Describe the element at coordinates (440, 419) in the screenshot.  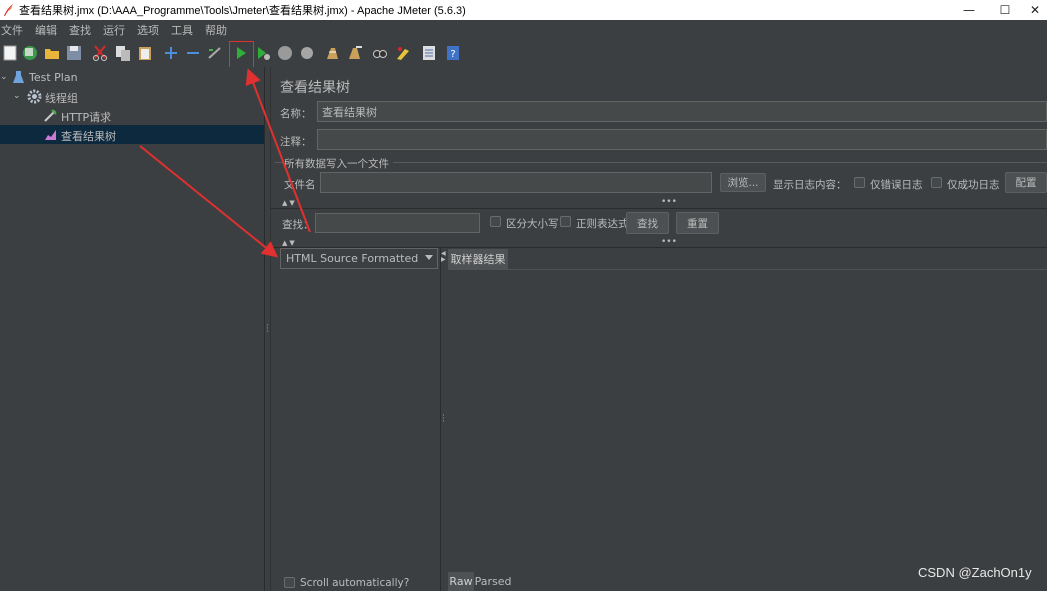
I see `result-splitter` at that location.